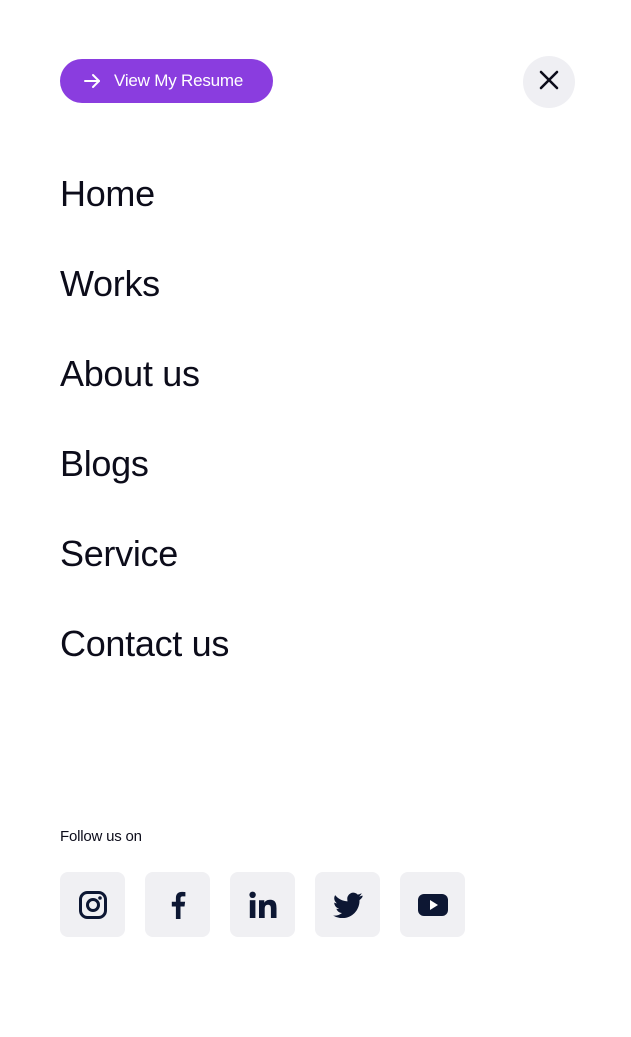  Describe the element at coordinates (130, 374) in the screenshot. I see `nav-link-about: About us` at that location.